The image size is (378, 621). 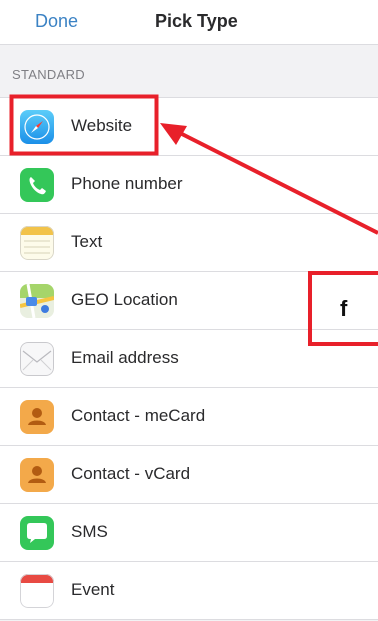 I want to click on calendar-icon, so click(x=37, y=591).